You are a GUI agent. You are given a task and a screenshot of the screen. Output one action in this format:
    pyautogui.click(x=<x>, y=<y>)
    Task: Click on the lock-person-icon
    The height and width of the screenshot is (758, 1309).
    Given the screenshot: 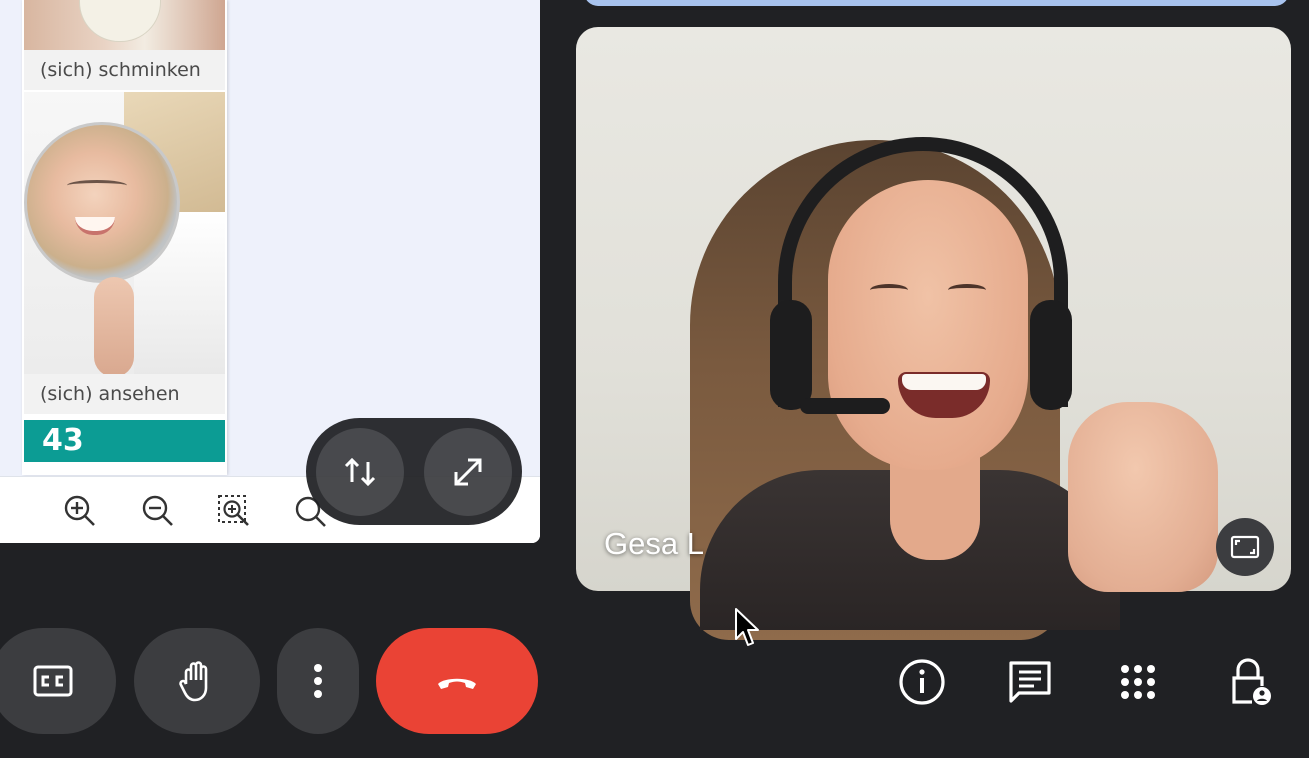 What is the action you would take?
    pyautogui.click(x=1251, y=681)
    